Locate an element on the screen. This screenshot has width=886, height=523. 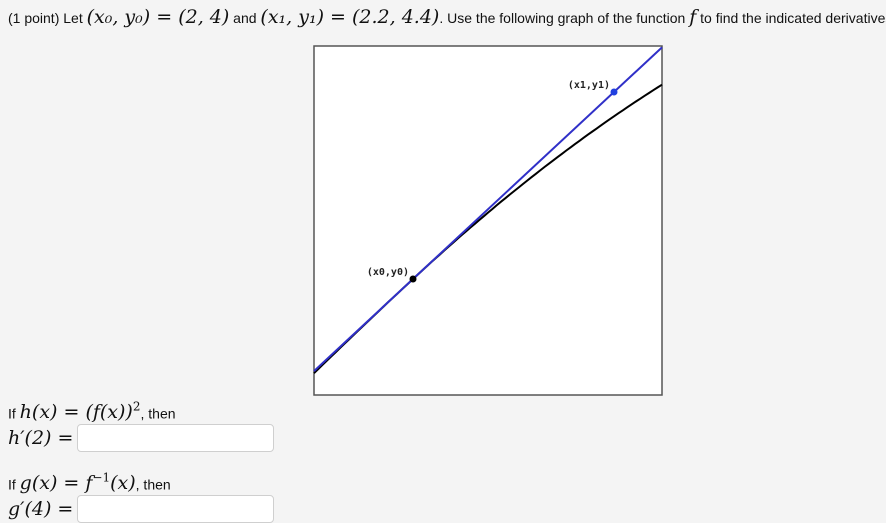
instruction-post: to find the indicated derivatives. is located at coordinates (793, 18).